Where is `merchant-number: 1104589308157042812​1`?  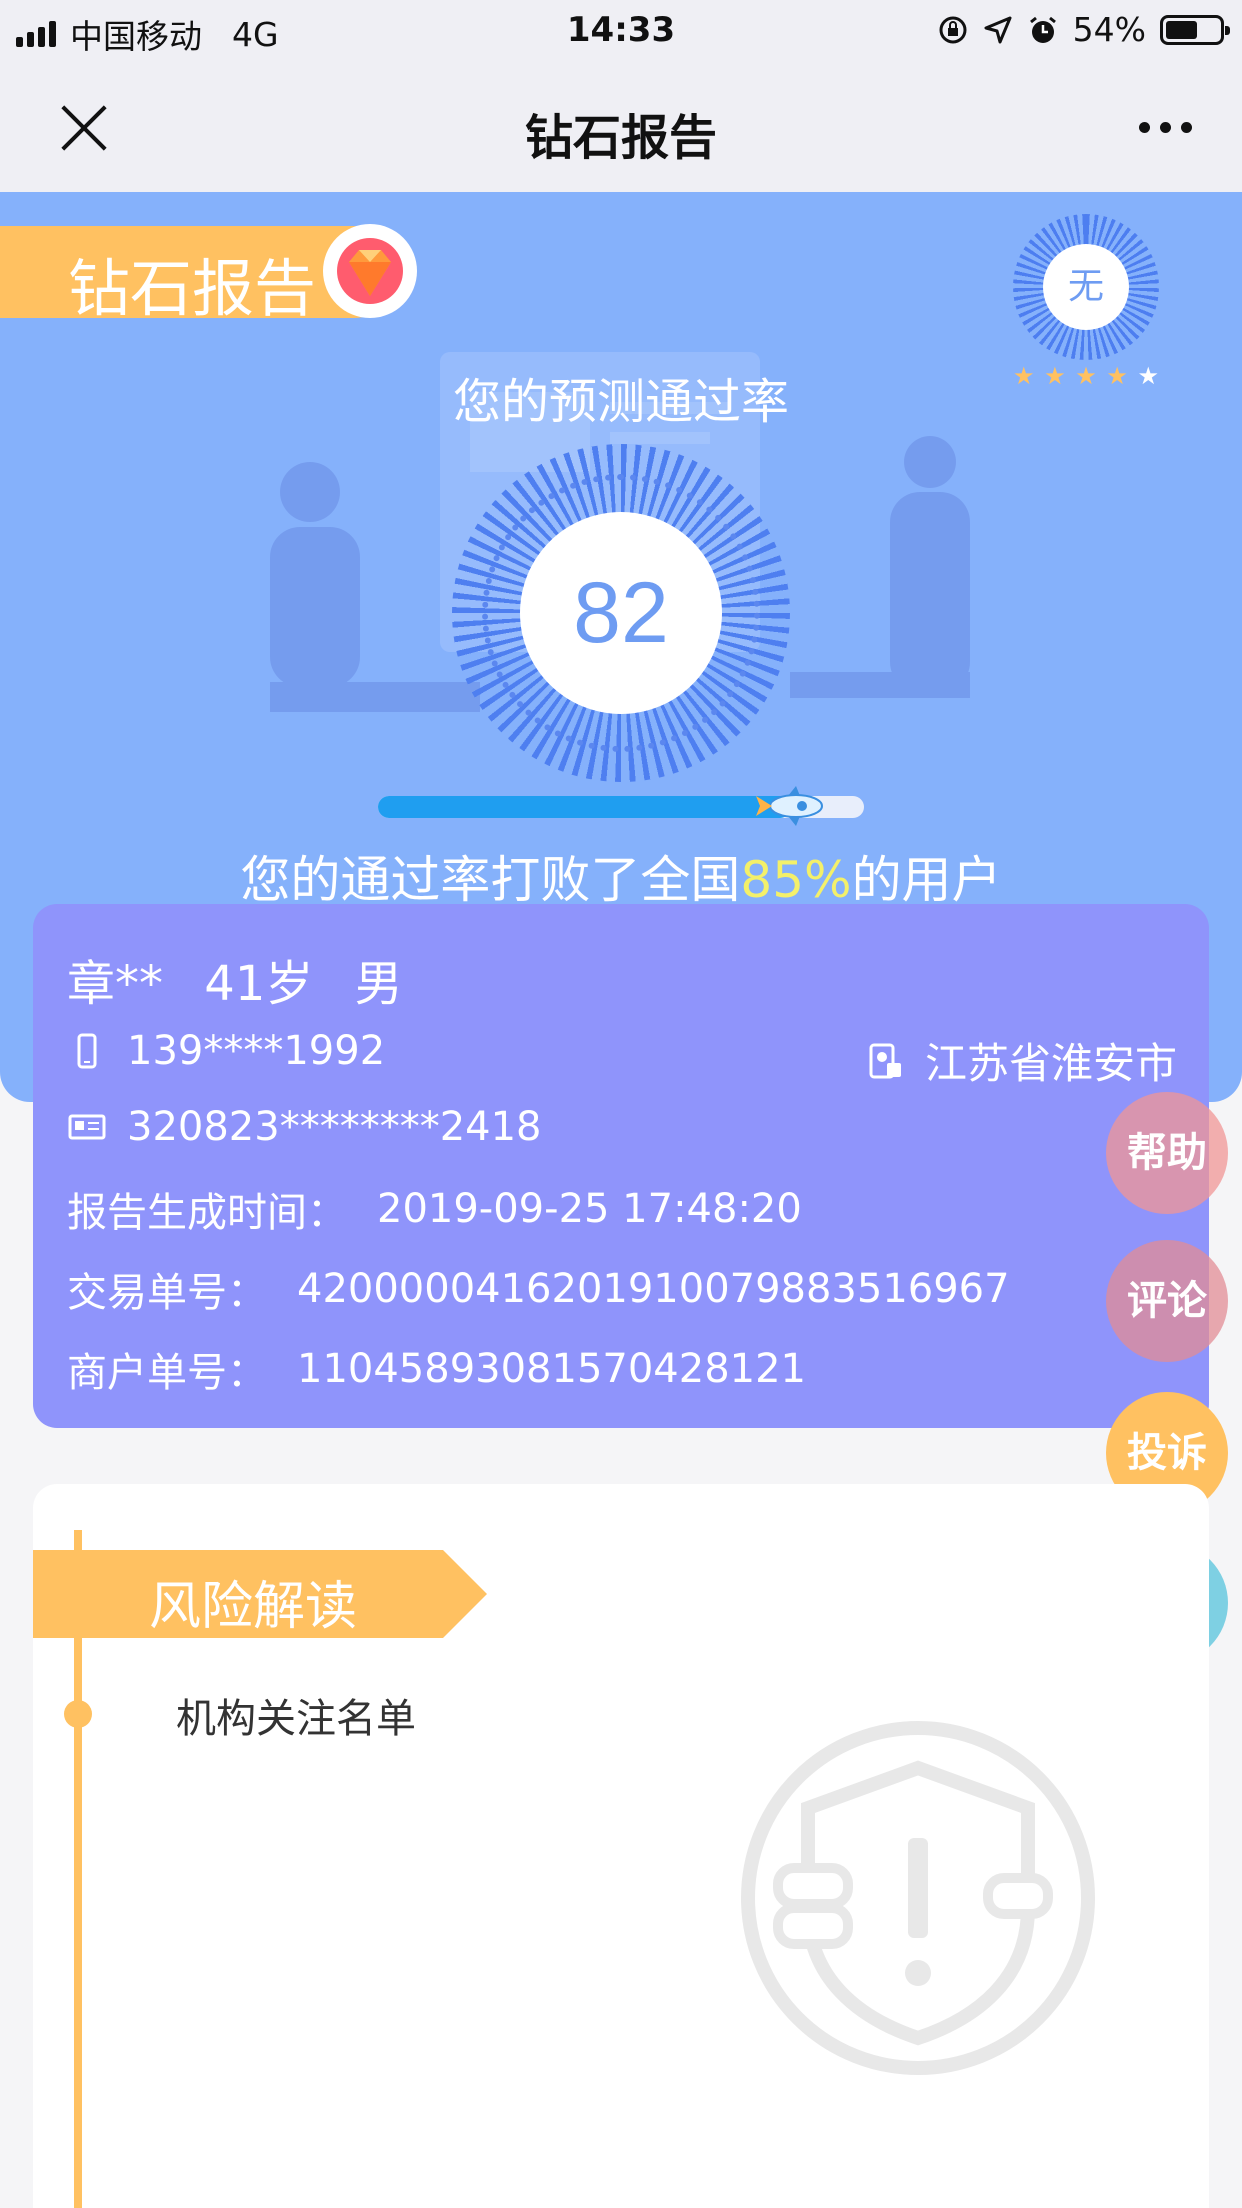
merchant-number: 1104589308157042812​1 is located at coordinates (551, 1369).